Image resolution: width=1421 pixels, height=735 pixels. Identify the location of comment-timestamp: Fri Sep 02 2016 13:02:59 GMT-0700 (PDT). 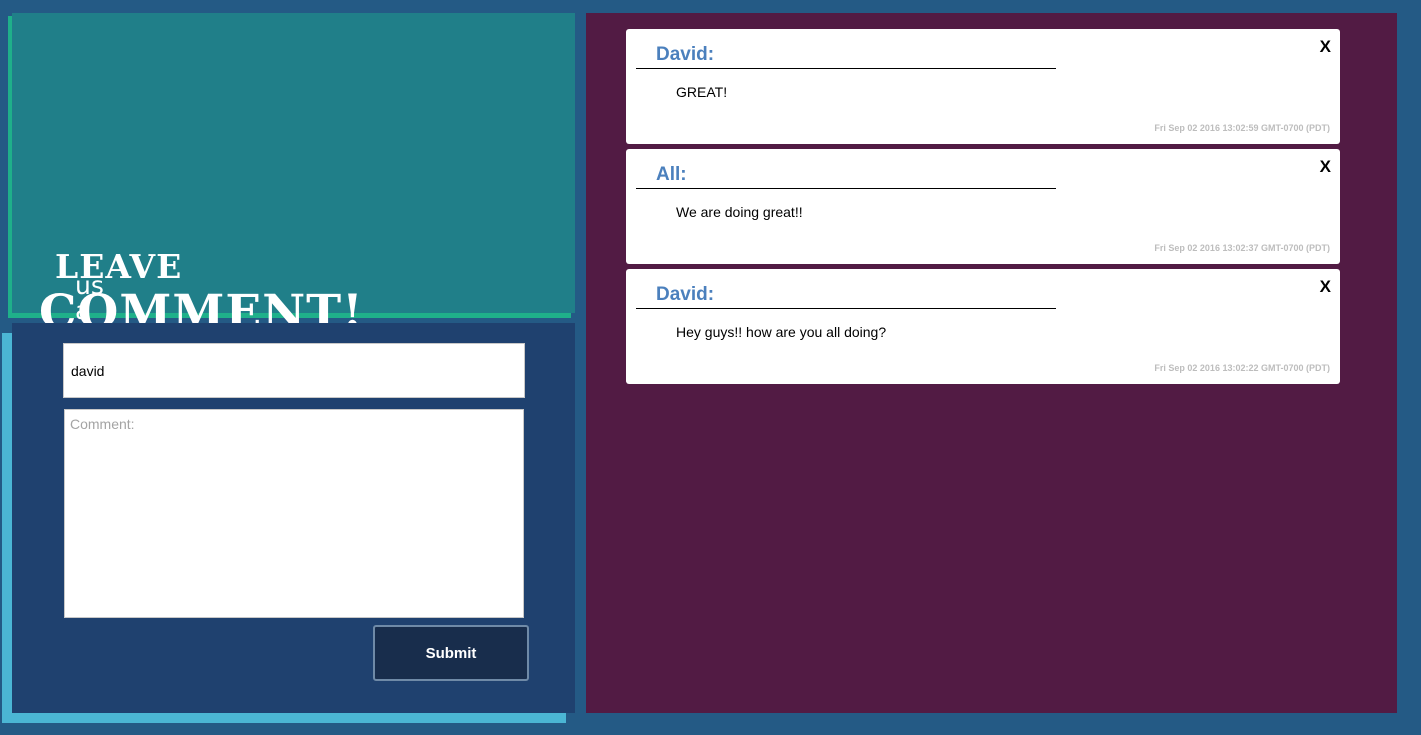
(1242, 128).